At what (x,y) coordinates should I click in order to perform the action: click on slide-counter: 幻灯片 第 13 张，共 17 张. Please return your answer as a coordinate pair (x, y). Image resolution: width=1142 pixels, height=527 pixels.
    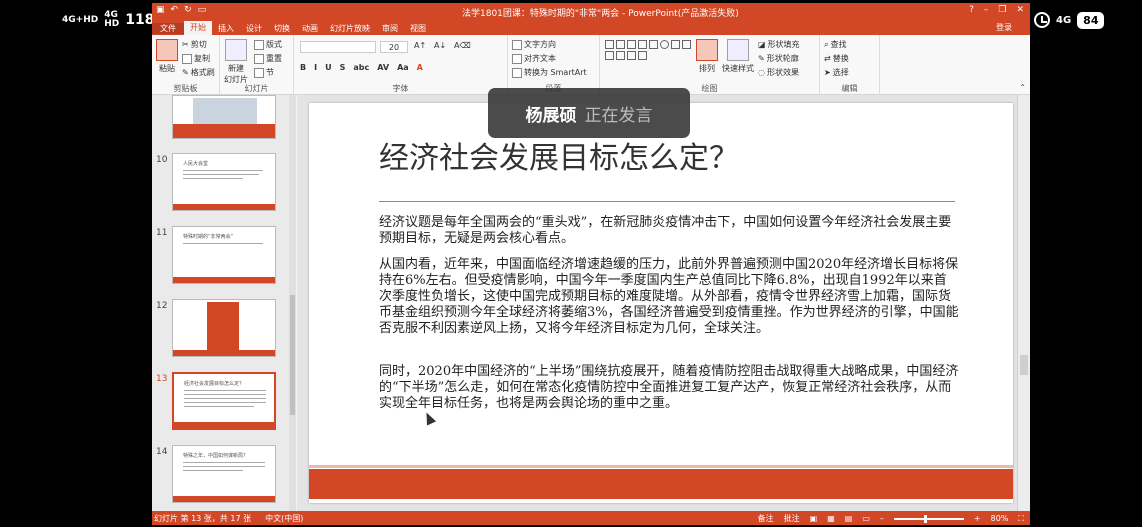
    Looking at the image, I should click on (203, 518).